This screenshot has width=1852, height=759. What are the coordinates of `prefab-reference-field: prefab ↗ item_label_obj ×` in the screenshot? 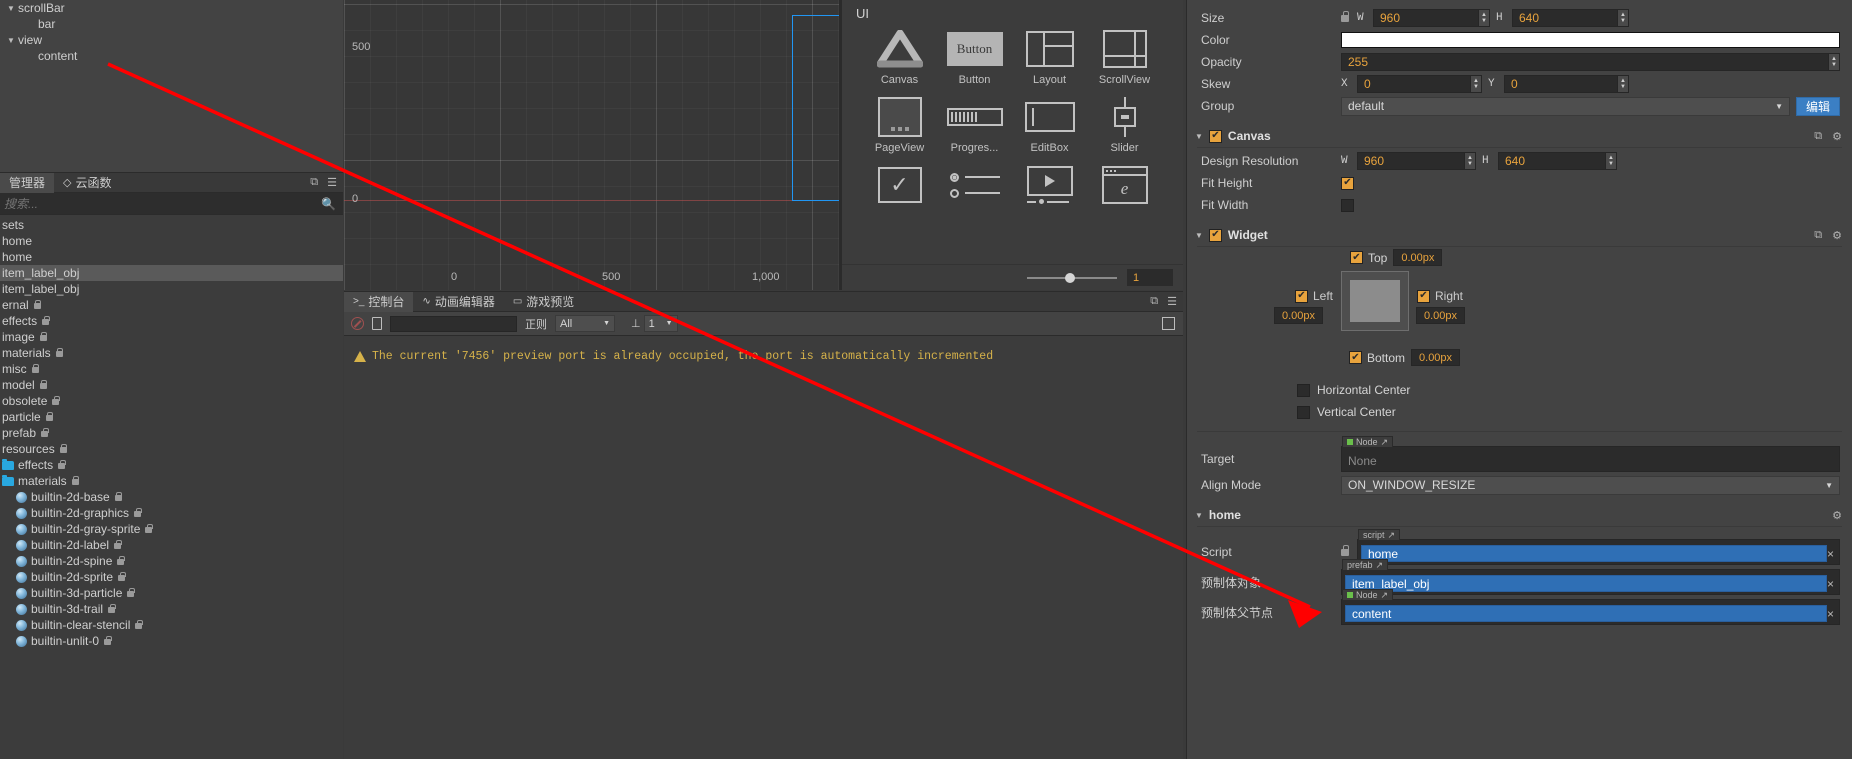 It's located at (1590, 577).